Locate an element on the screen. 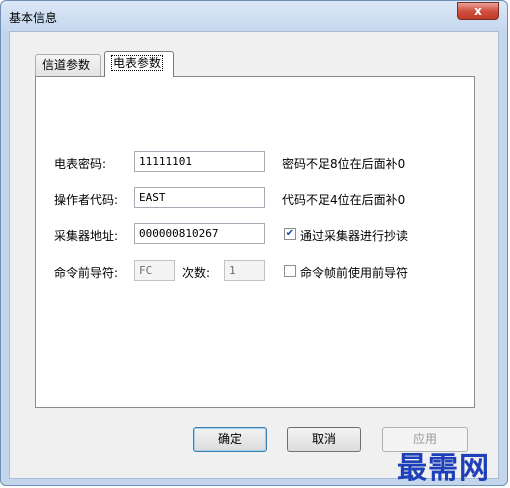 This screenshot has width=510, height=488. command-prefix-label: 命令前导符: is located at coordinates (86, 273).